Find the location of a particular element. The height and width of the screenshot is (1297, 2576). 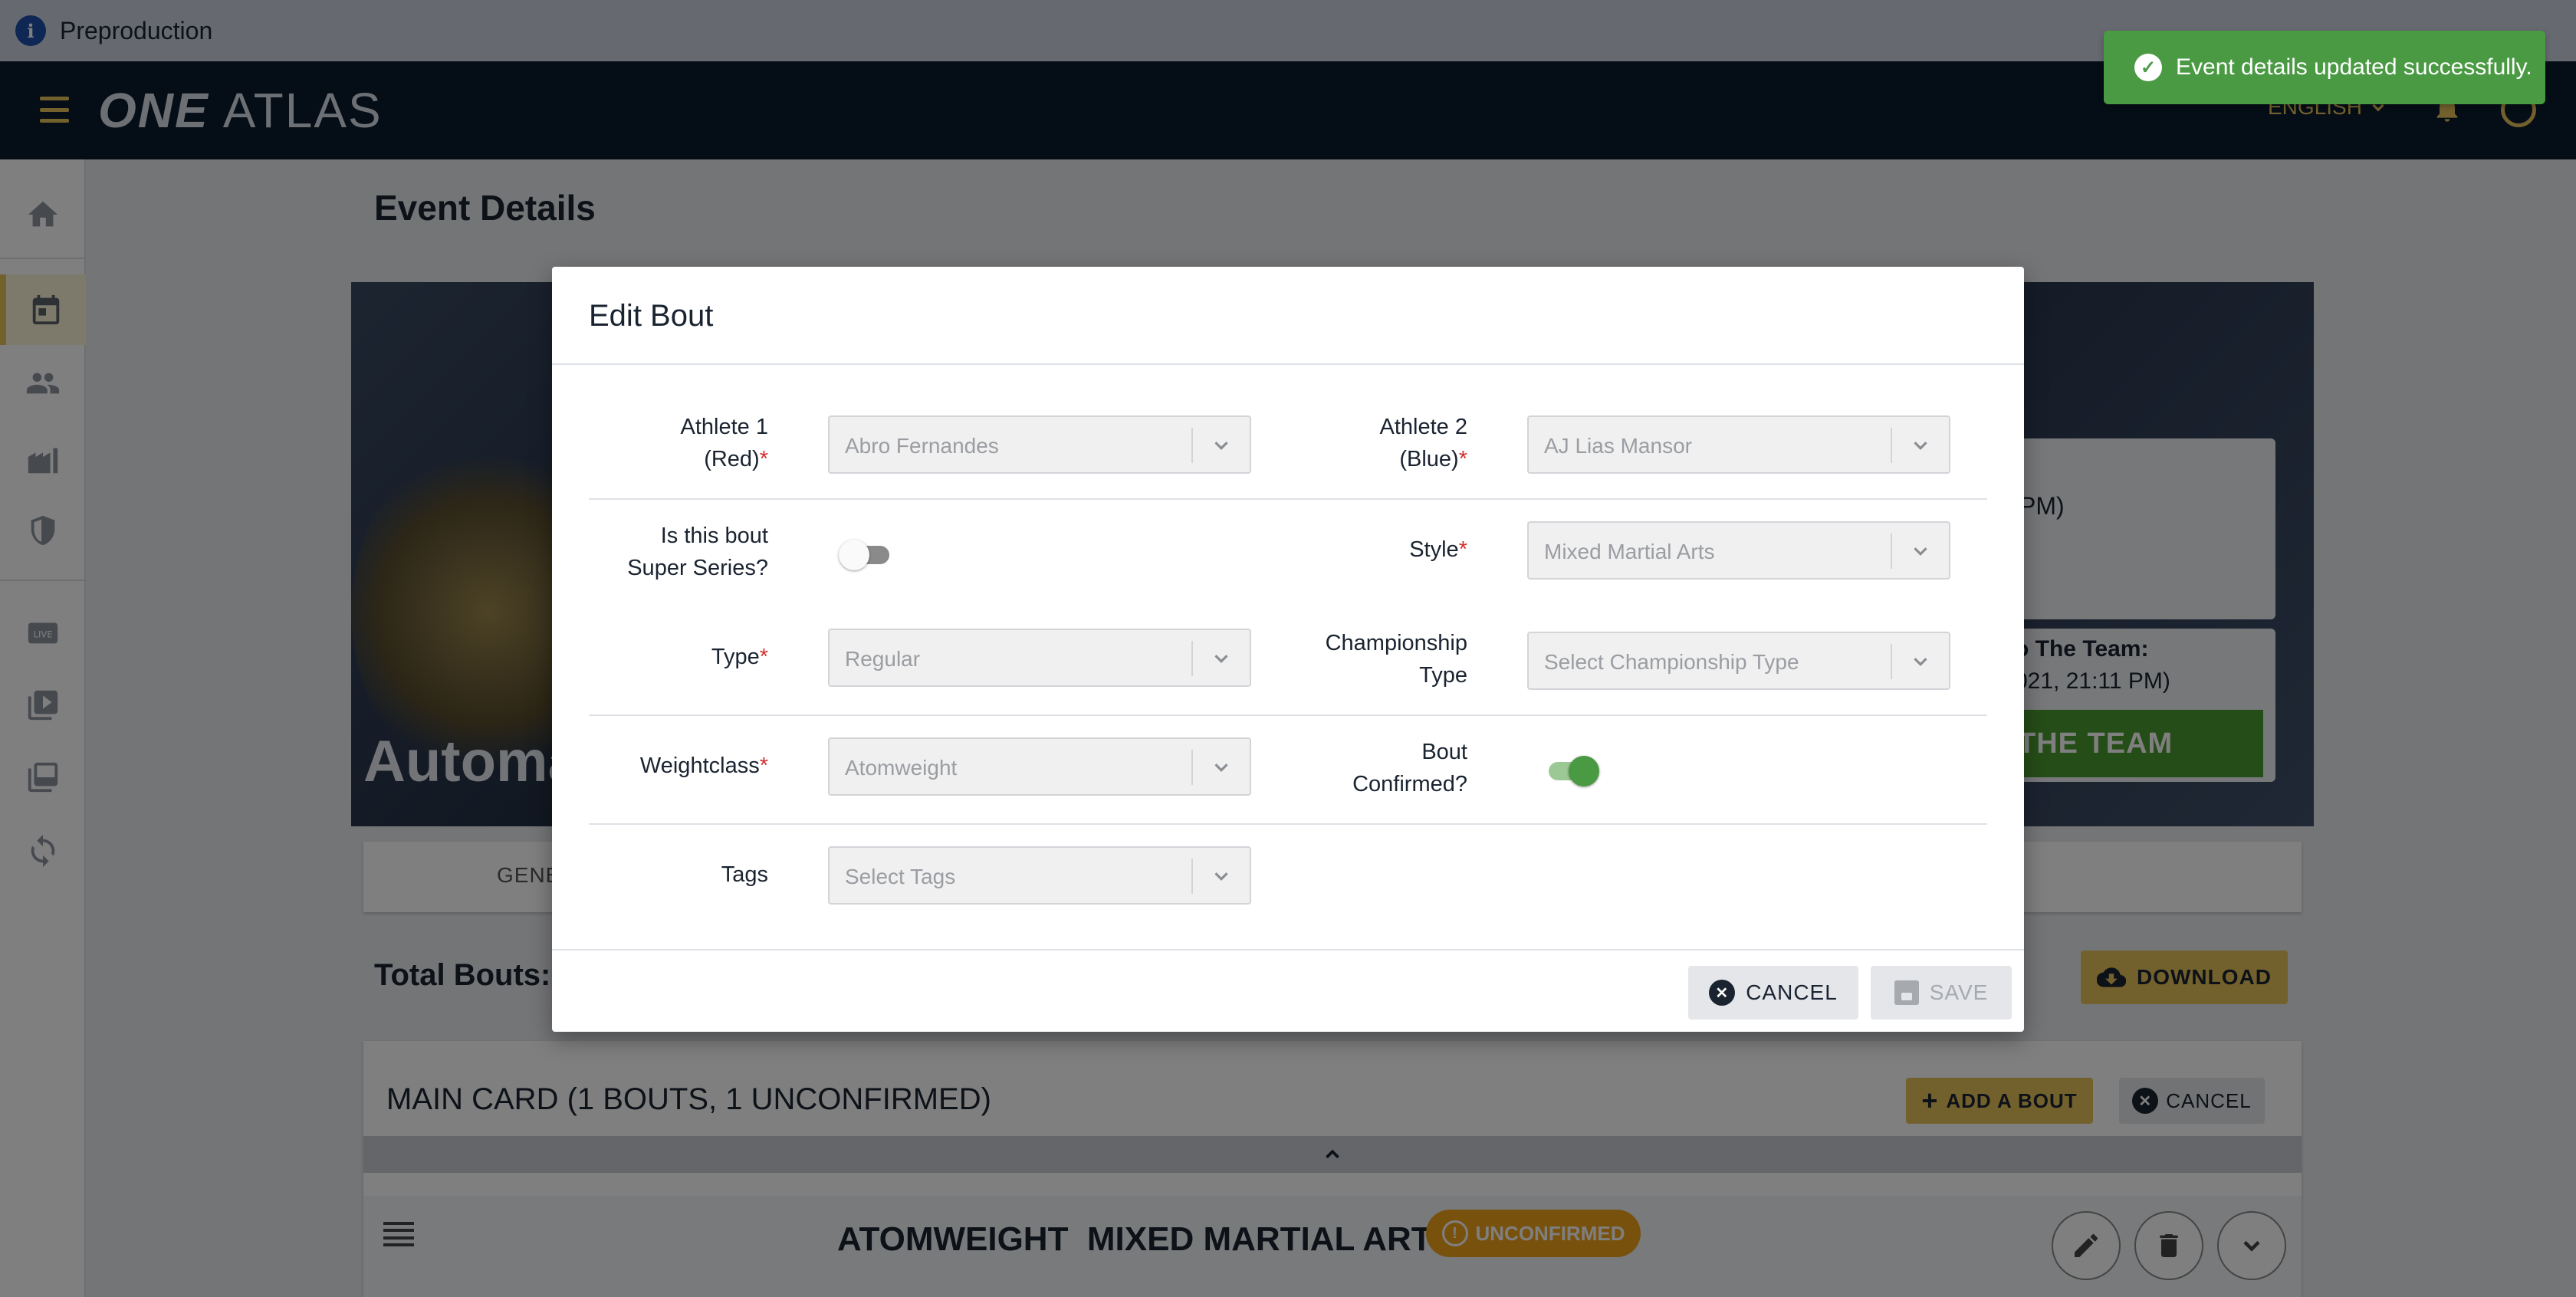

weightclass-label-text: Weightclass is located at coordinates (700, 766).